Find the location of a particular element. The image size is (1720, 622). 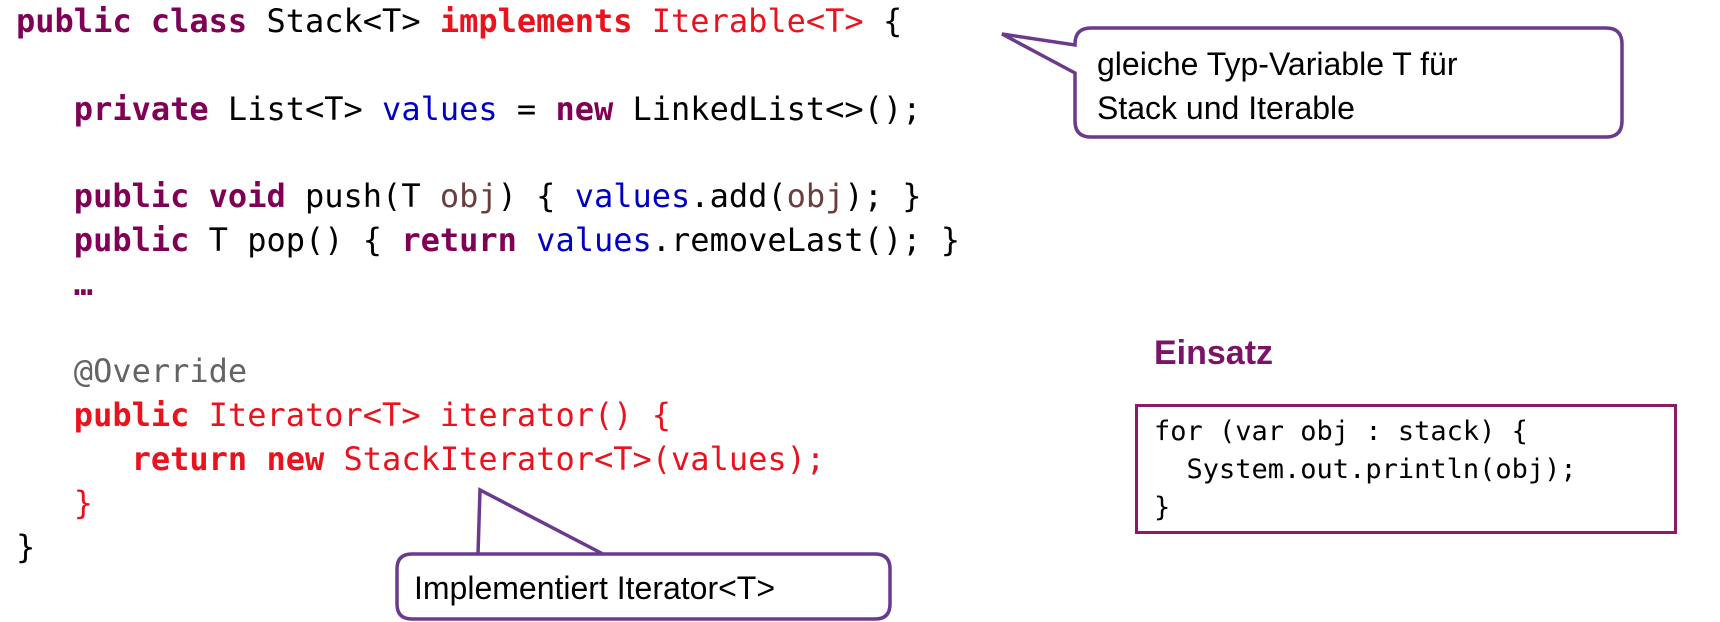

callout-top-line2: Stack und Iterable is located at coordinates (1226, 108).